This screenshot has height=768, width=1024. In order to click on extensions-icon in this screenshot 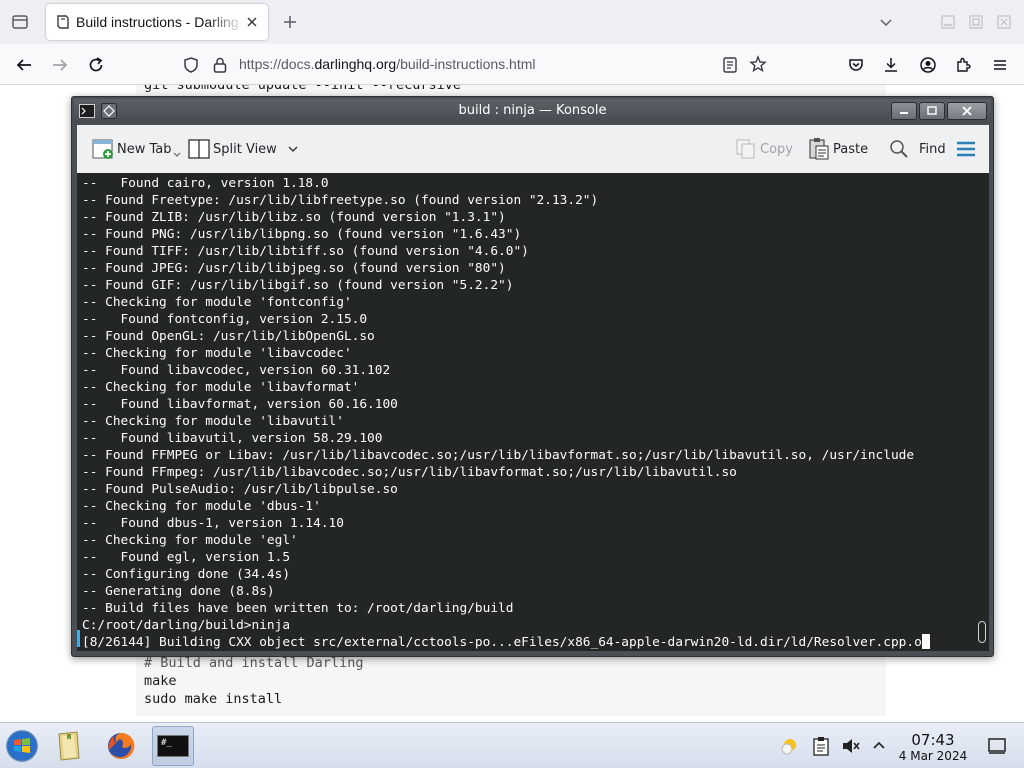, I will do `click(964, 65)`.